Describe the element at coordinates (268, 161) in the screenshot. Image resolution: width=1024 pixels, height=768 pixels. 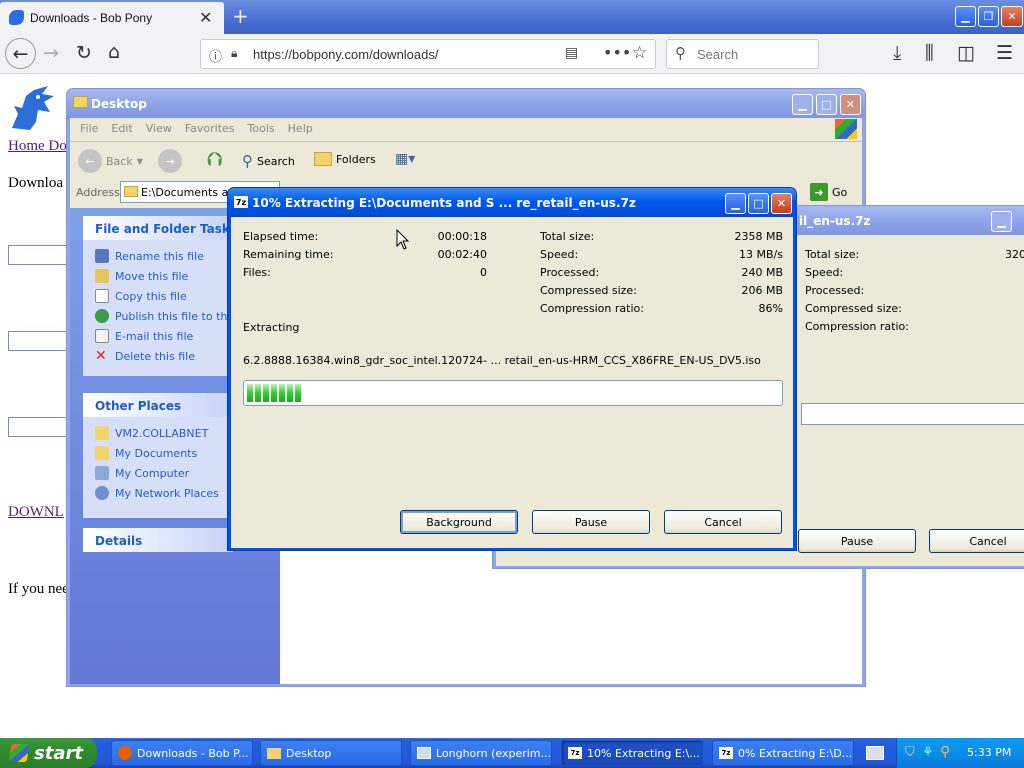
I see `search-button-explorer: ⚲ Search` at that location.